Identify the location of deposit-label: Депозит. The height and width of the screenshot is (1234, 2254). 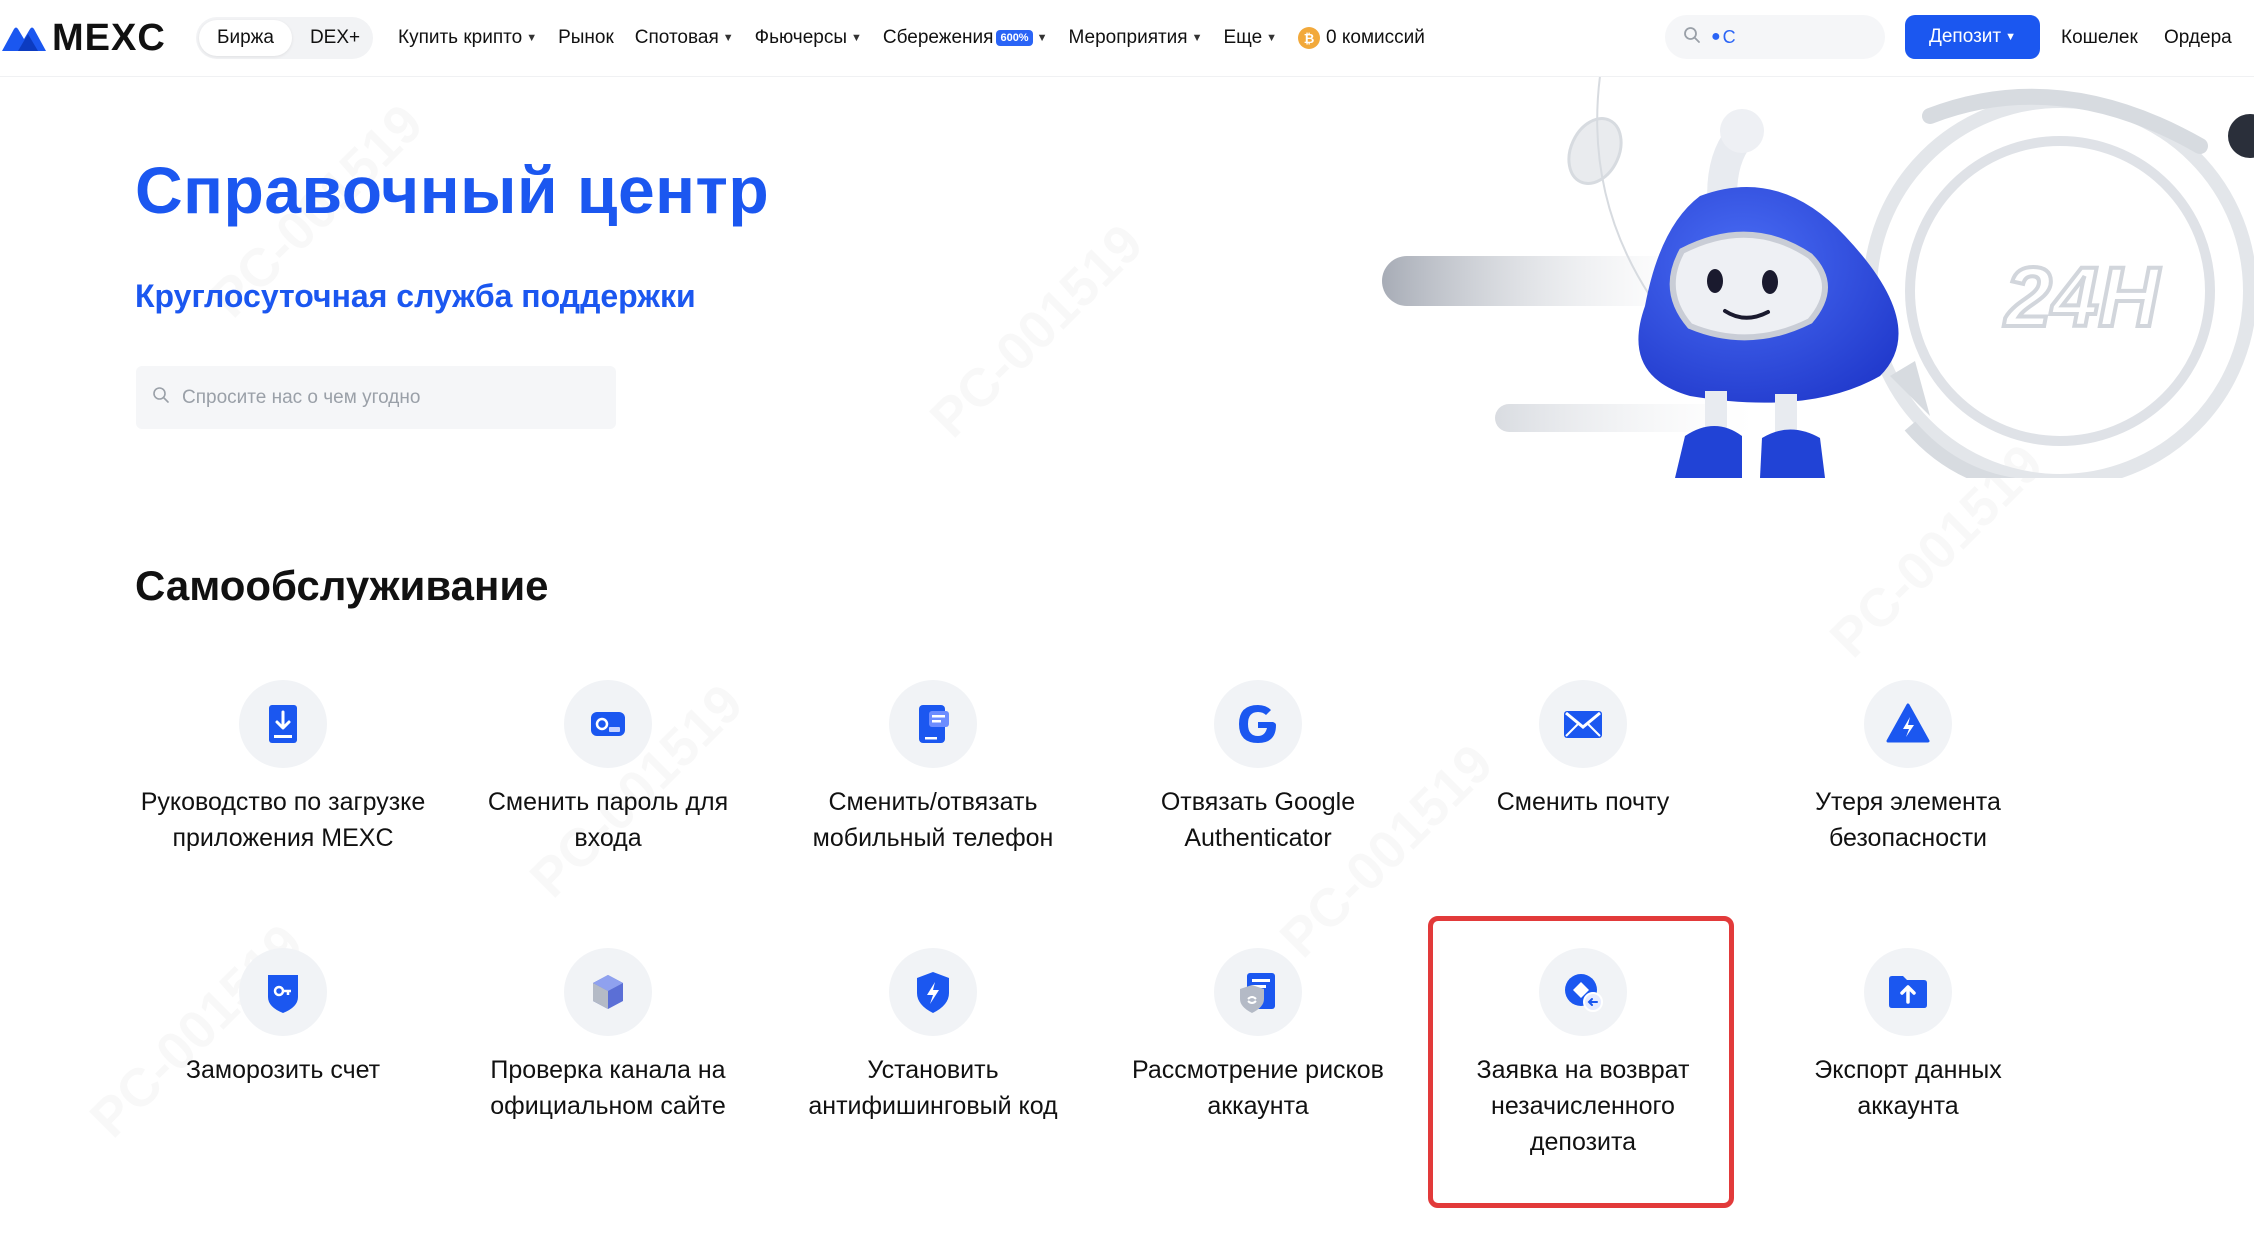
(1965, 36).